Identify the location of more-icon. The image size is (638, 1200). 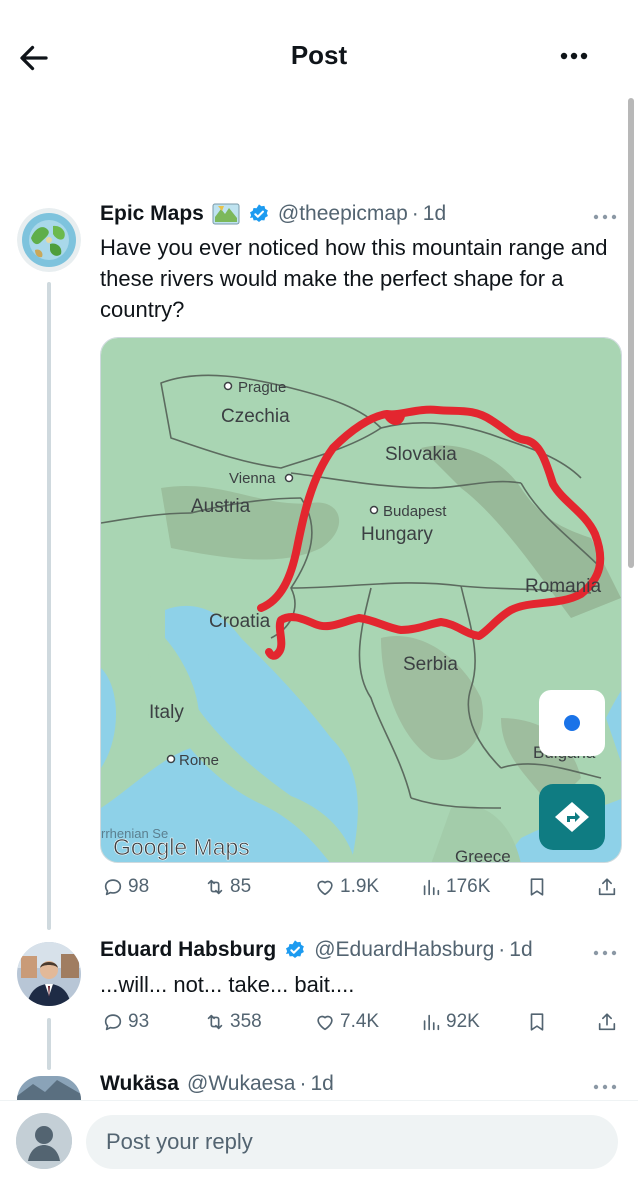
(574, 56).